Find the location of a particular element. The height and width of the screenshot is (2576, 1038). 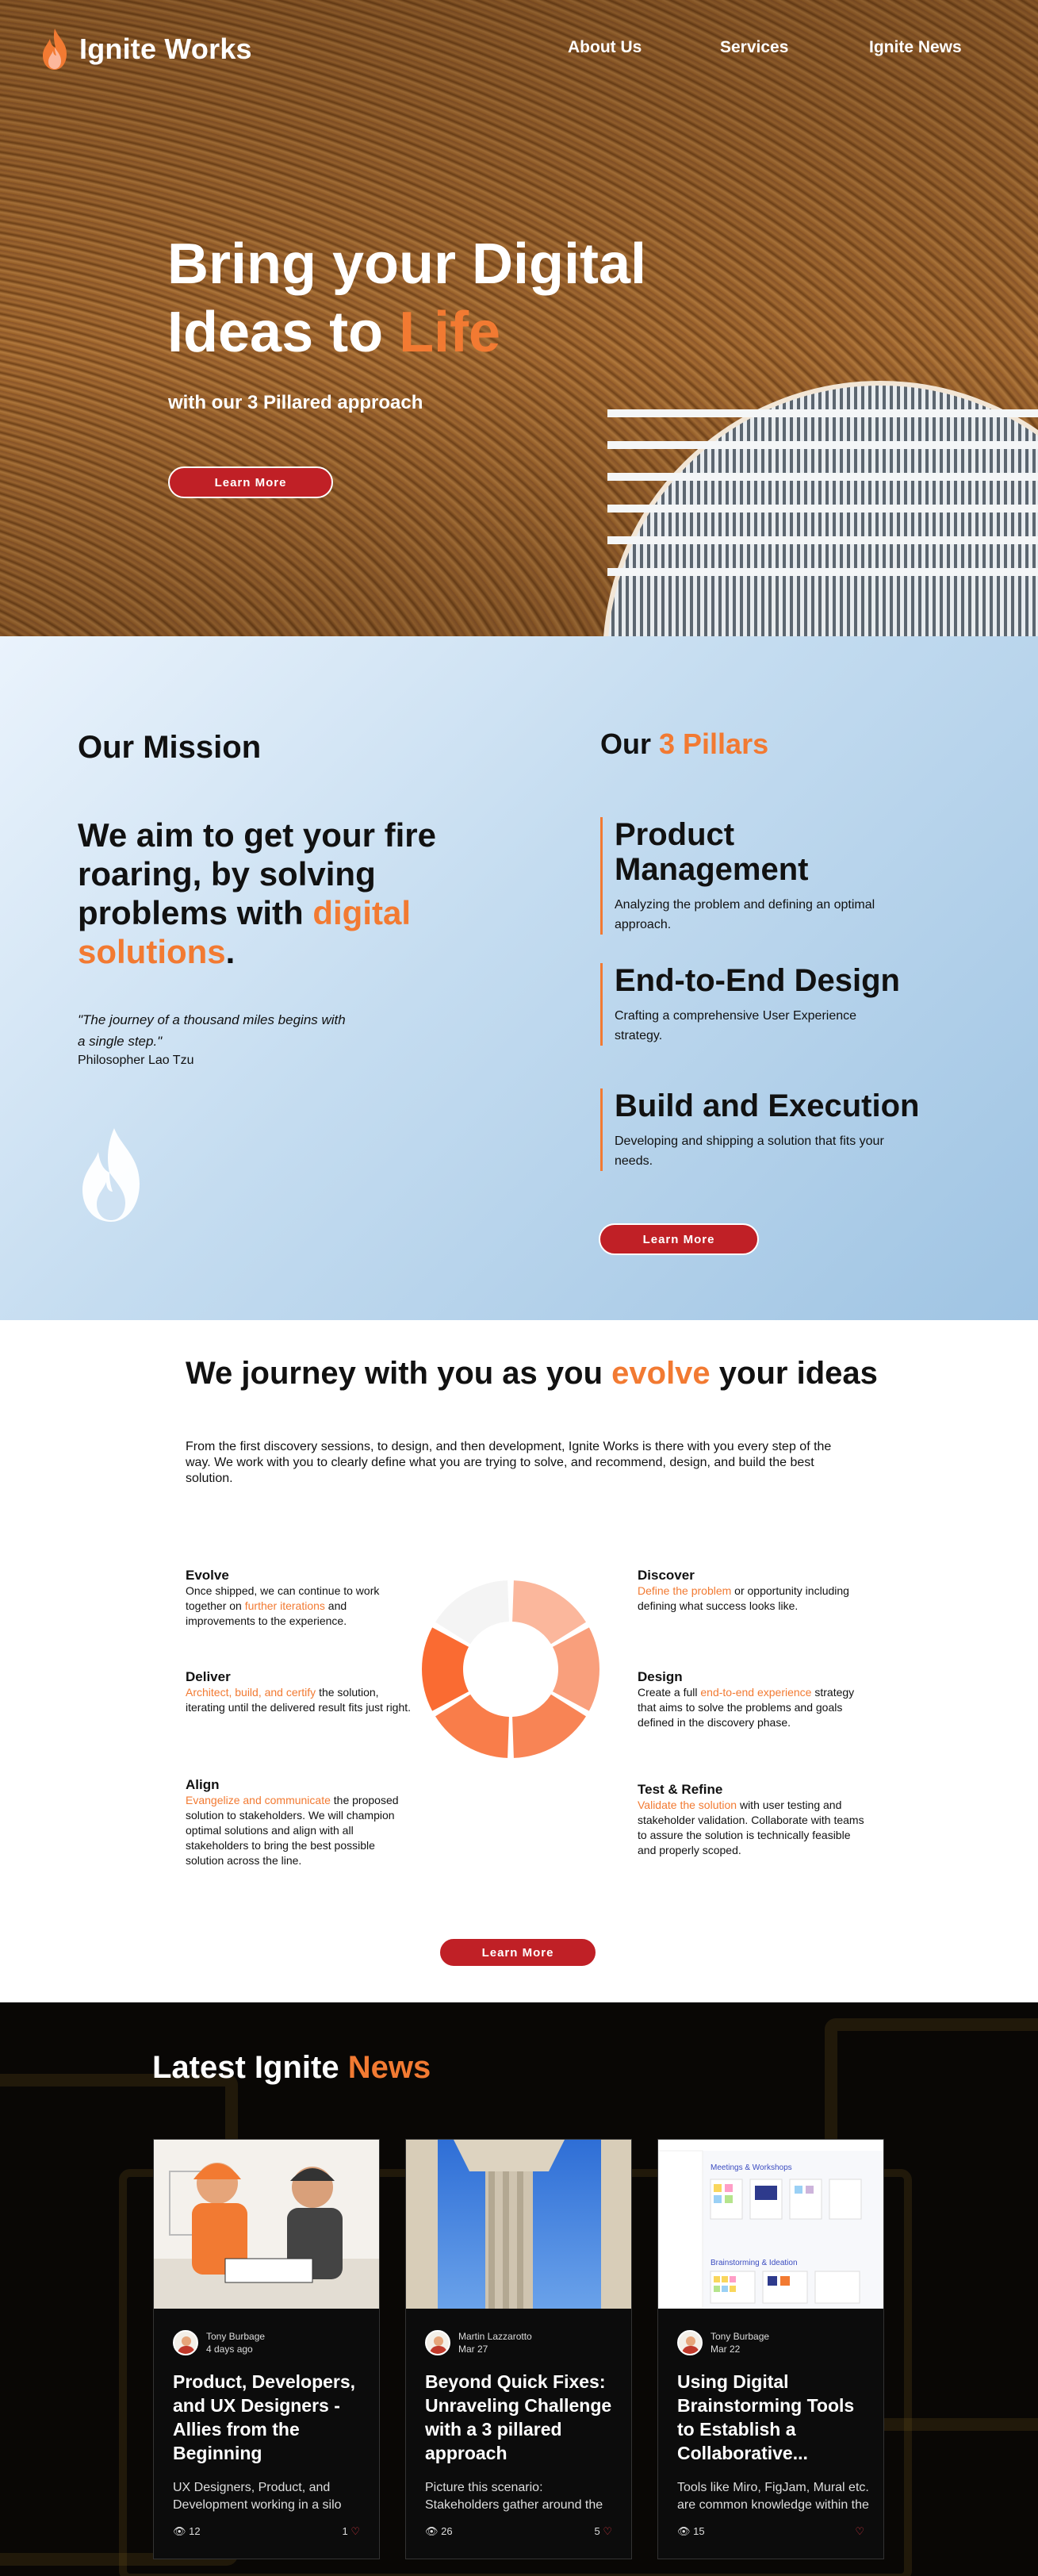

ring-segment-evolve is located at coordinates (472, 1612).